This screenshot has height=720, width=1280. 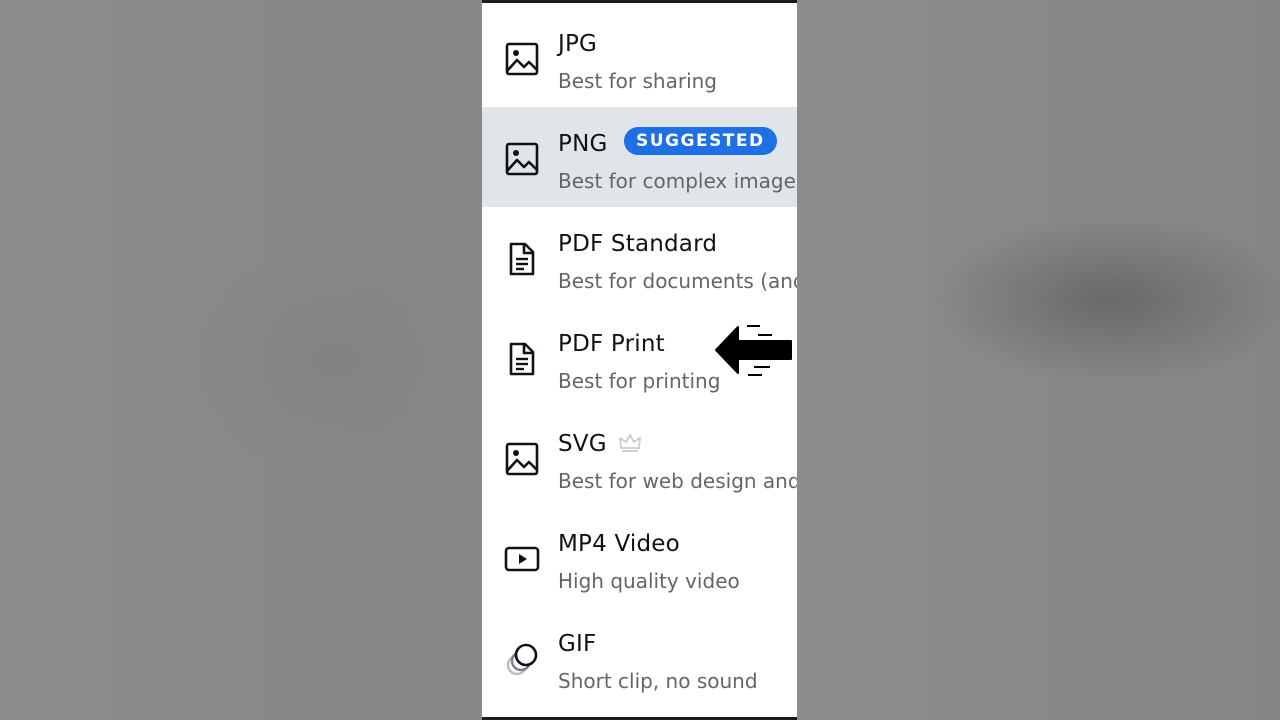 What do you see at coordinates (639, 57) in the screenshot?
I see `option-jpg: JPG Best for sharing` at bounding box center [639, 57].